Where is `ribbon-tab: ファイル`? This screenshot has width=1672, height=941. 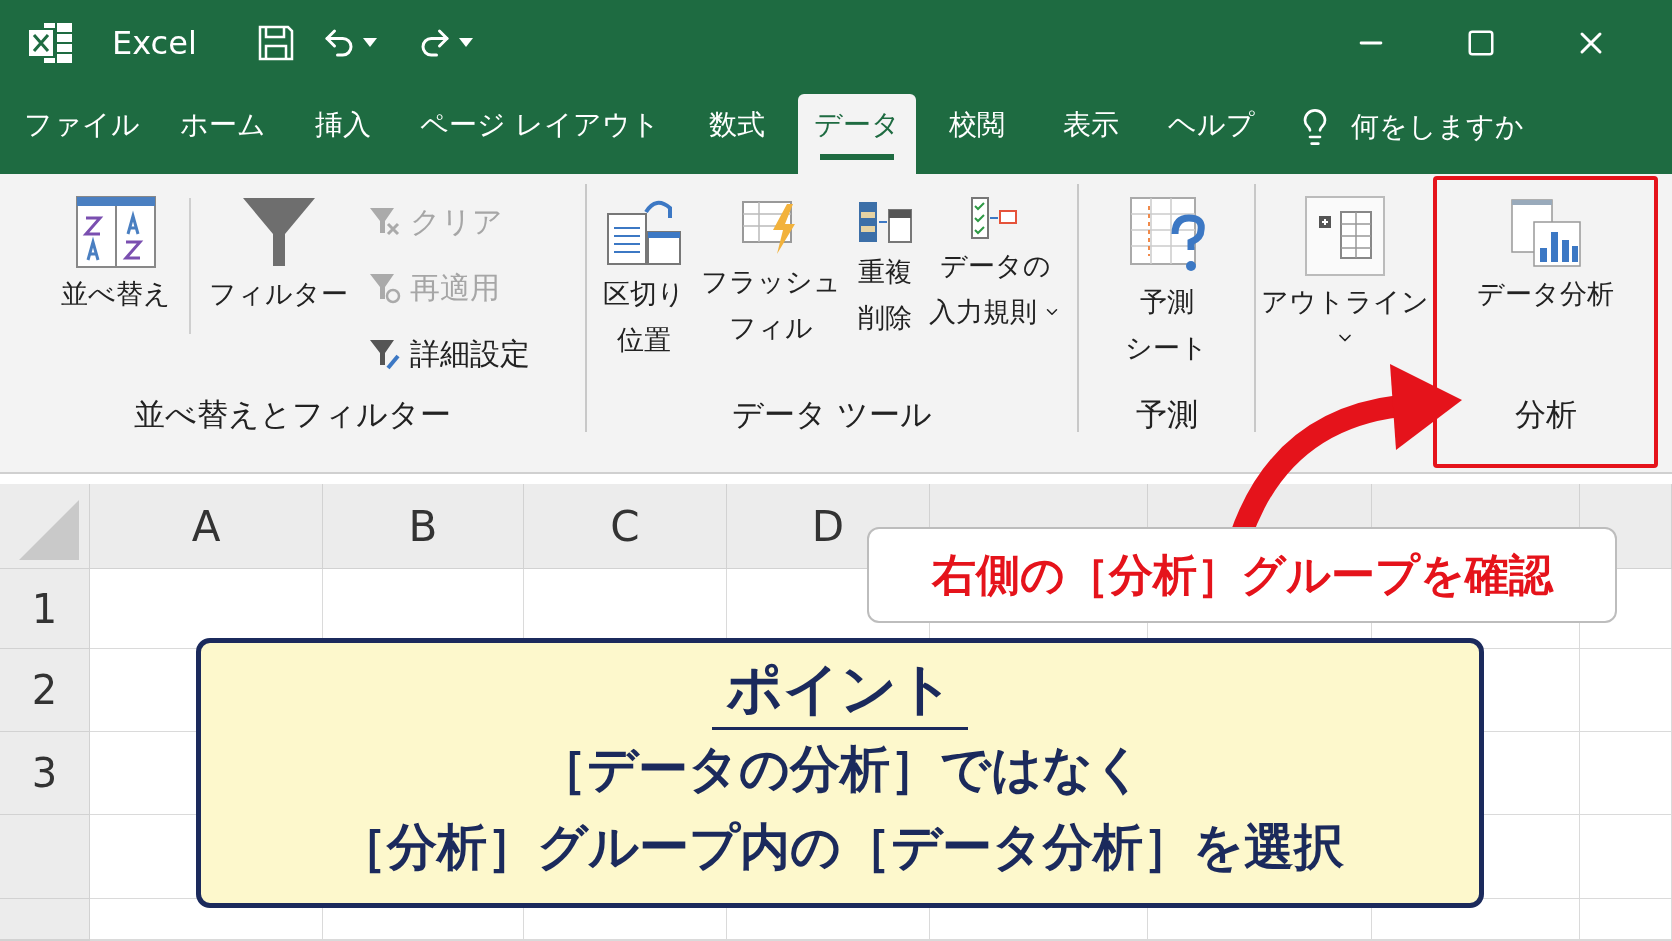
ribbon-tab: ファイル is located at coordinates (82, 134).